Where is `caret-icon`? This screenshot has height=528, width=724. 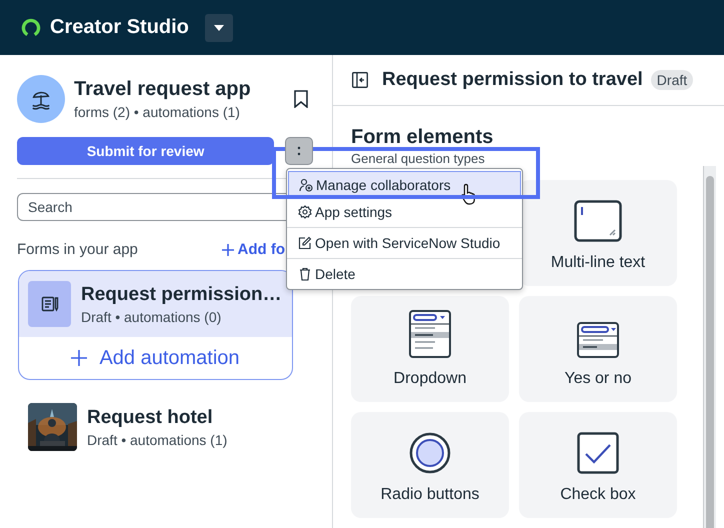
caret-icon is located at coordinates (218, 28).